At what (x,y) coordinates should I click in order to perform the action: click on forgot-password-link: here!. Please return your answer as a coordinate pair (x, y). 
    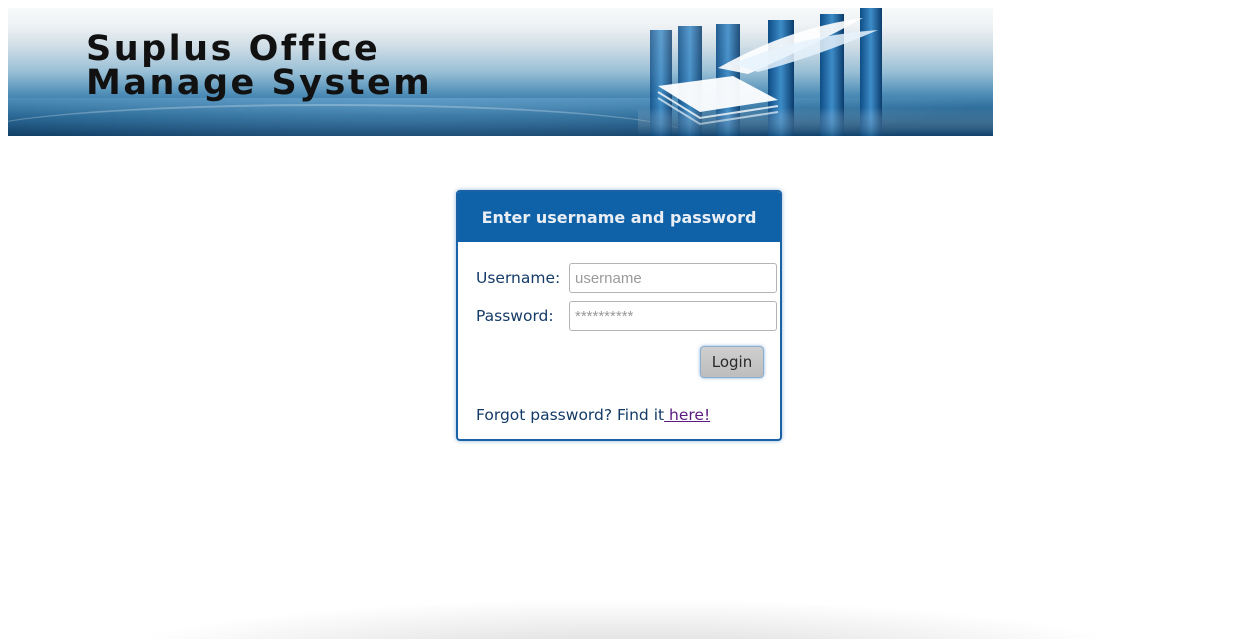
    Looking at the image, I should click on (687, 415).